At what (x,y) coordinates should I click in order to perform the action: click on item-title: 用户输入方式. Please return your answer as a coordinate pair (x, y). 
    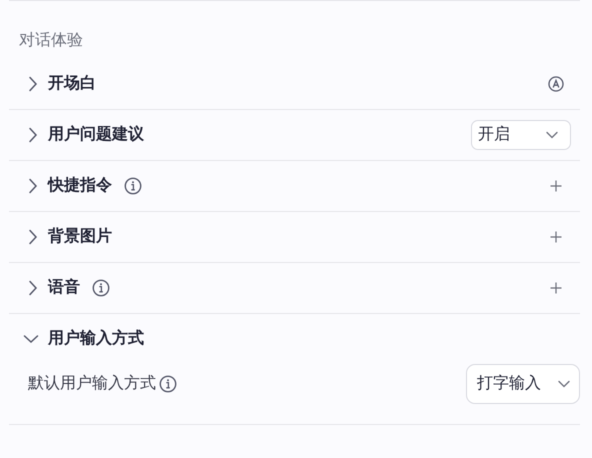
    Looking at the image, I should click on (96, 339).